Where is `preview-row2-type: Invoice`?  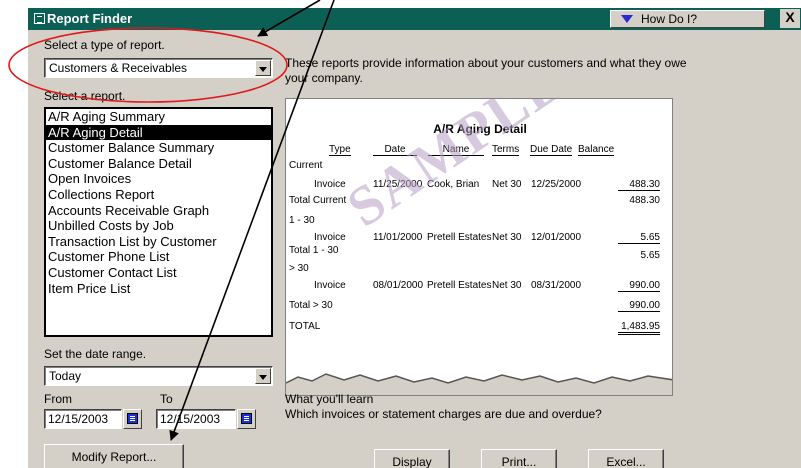 preview-row2-type: Invoice is located at coordinates (330, 237).